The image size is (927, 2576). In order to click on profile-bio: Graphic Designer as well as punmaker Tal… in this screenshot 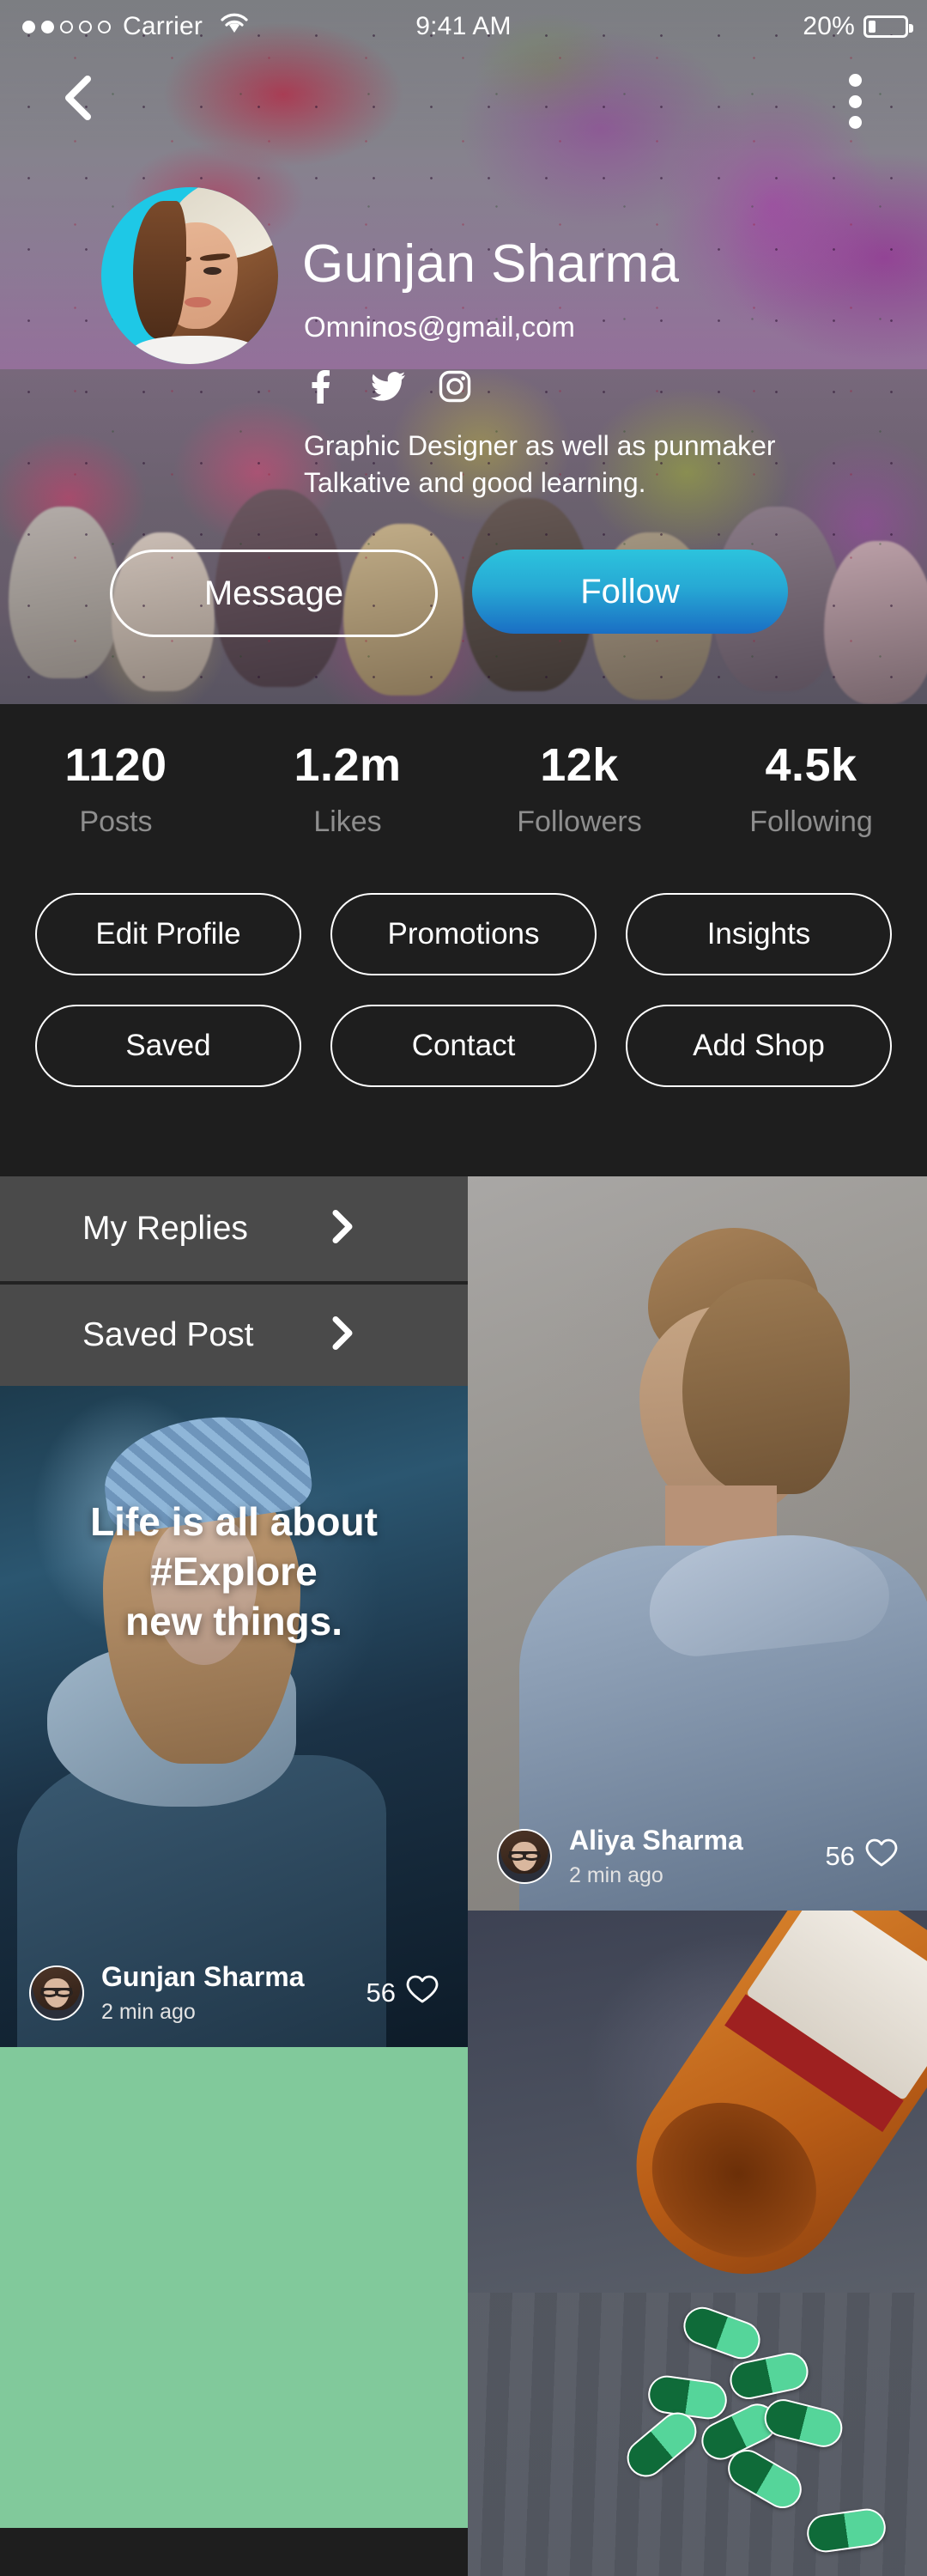, I will do `click(540, 464)`.